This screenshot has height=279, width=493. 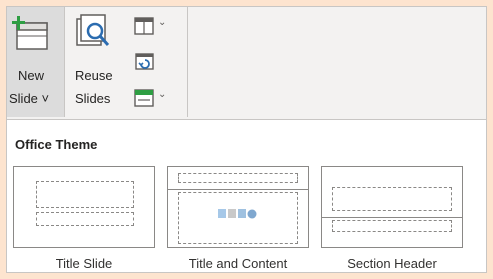 I want to click on reuse-slides-button: Reuse Slides, so click(x=97, y=62).